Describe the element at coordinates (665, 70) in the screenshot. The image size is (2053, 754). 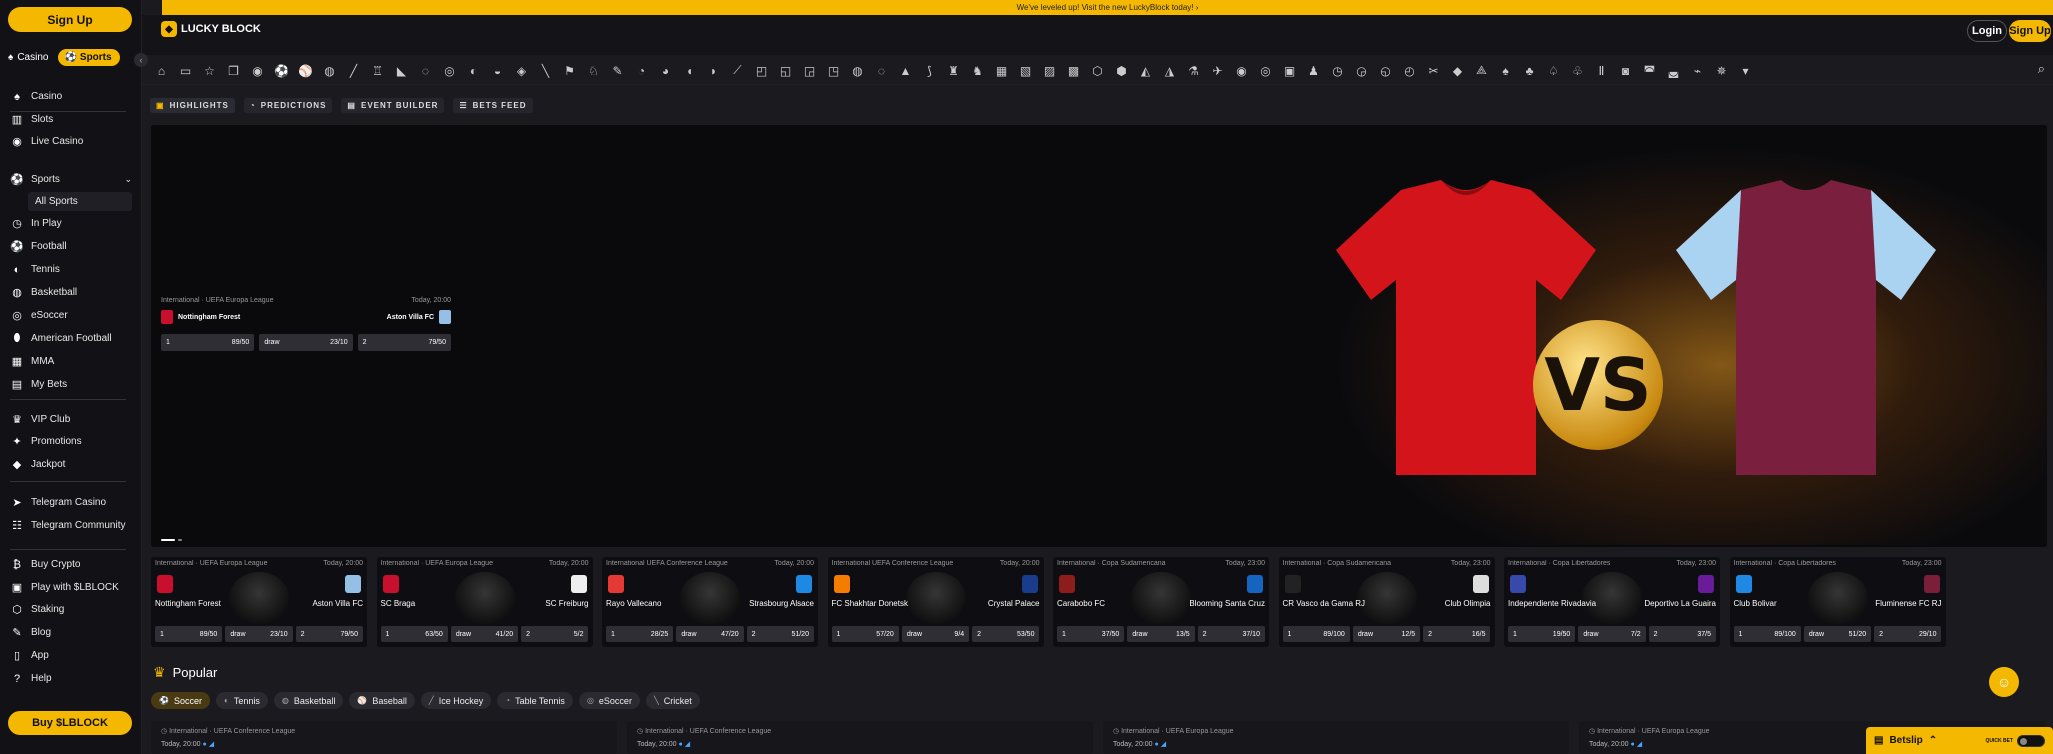
I see `sport-filter-icon: ◕` at that location.